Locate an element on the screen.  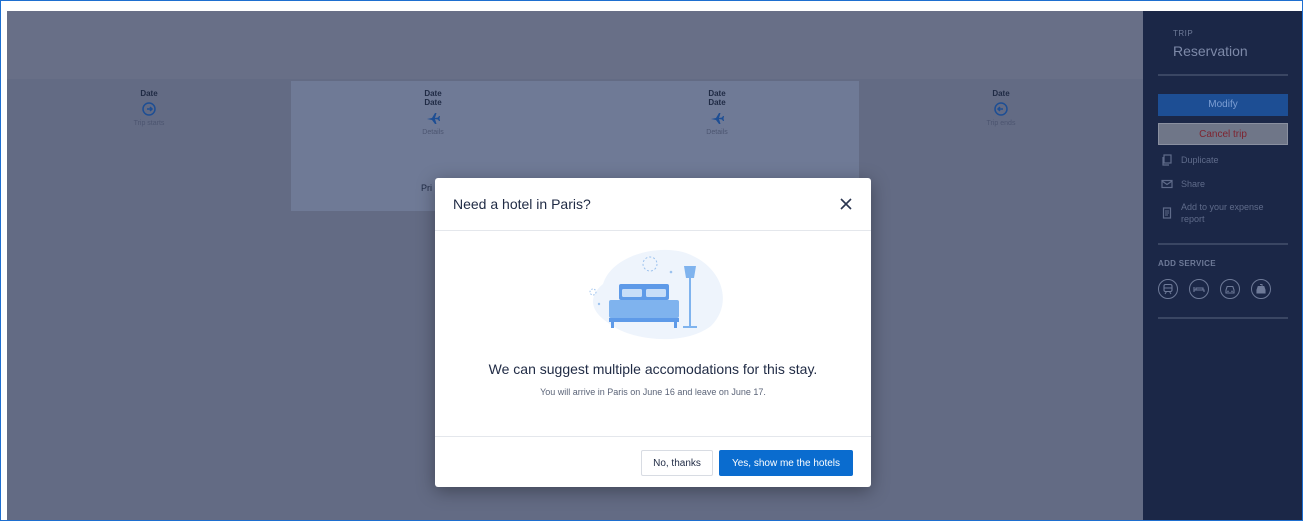
add-car-button is located at coordinates (1230, 289).